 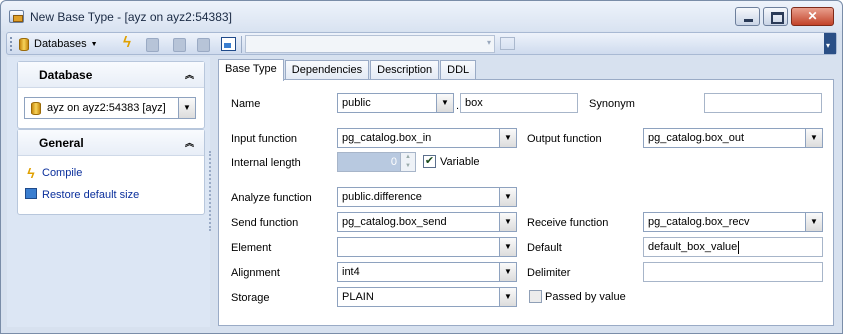 What do you see at coordinates (111, 143) in the screenshot?
I see `general-panel-header: General ︽` at bounding box center [111, 143].